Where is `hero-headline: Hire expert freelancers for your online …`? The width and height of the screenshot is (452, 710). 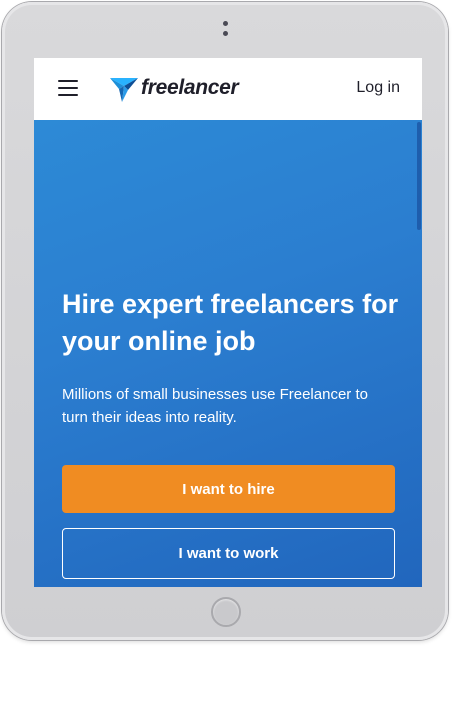 hero-headline: Hire expert freelancers for your online … is located at coordinates (230, 322).